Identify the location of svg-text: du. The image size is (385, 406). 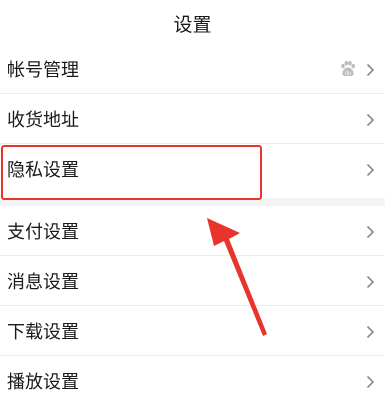
(348, 74).